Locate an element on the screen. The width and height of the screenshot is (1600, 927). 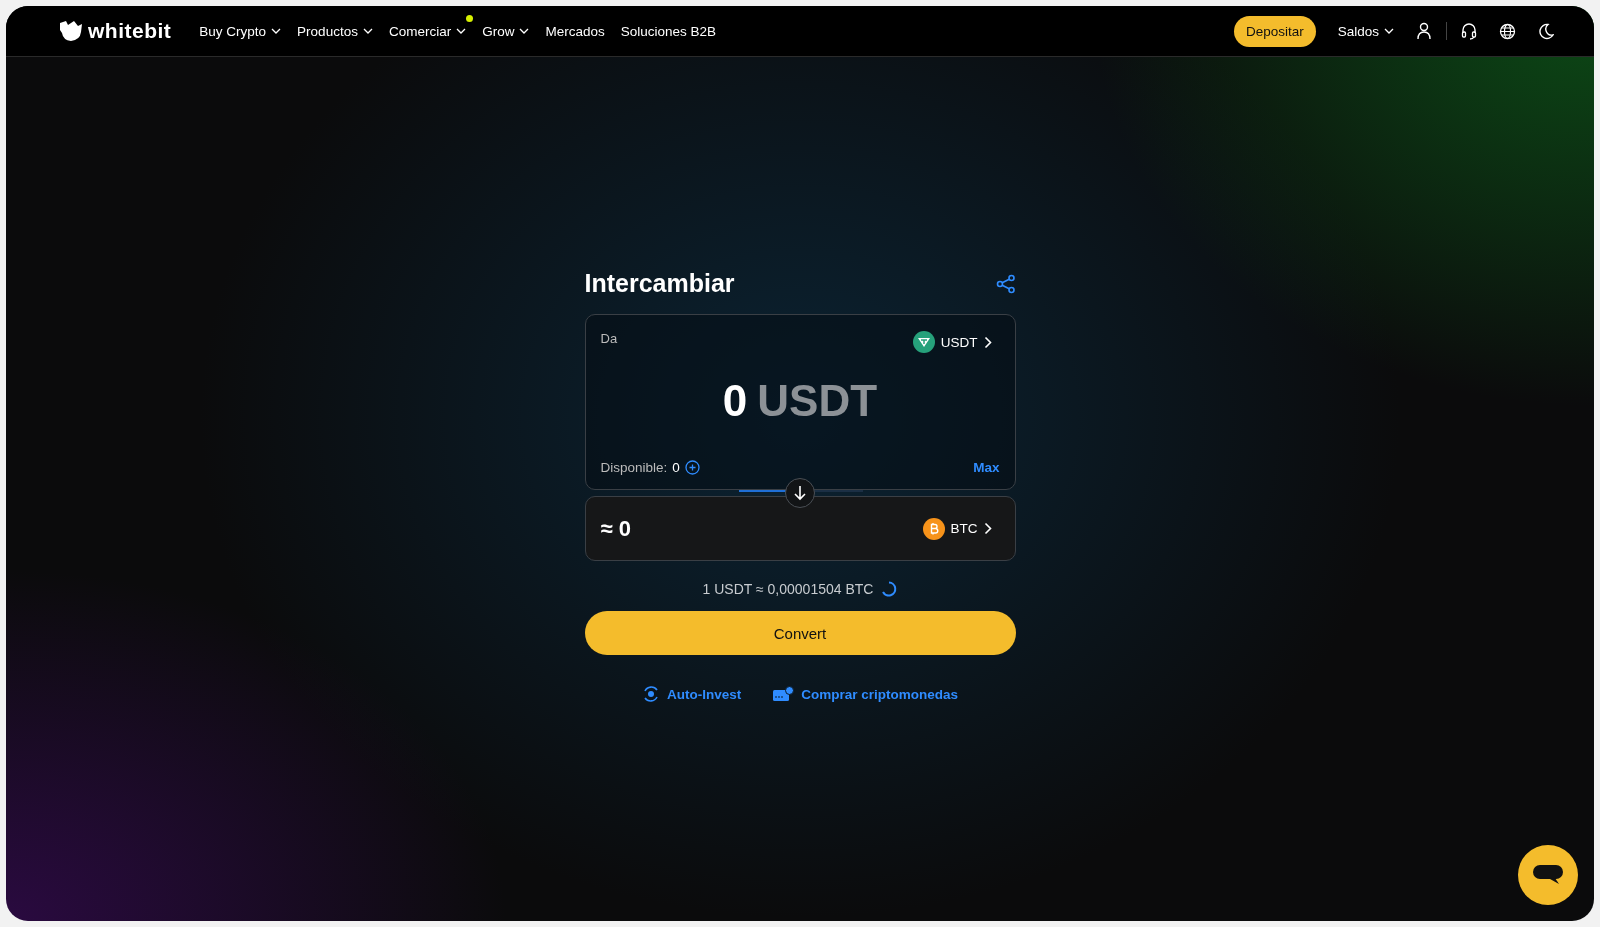
feature-link: Auto-Invest is located at coordinates (692, 694).